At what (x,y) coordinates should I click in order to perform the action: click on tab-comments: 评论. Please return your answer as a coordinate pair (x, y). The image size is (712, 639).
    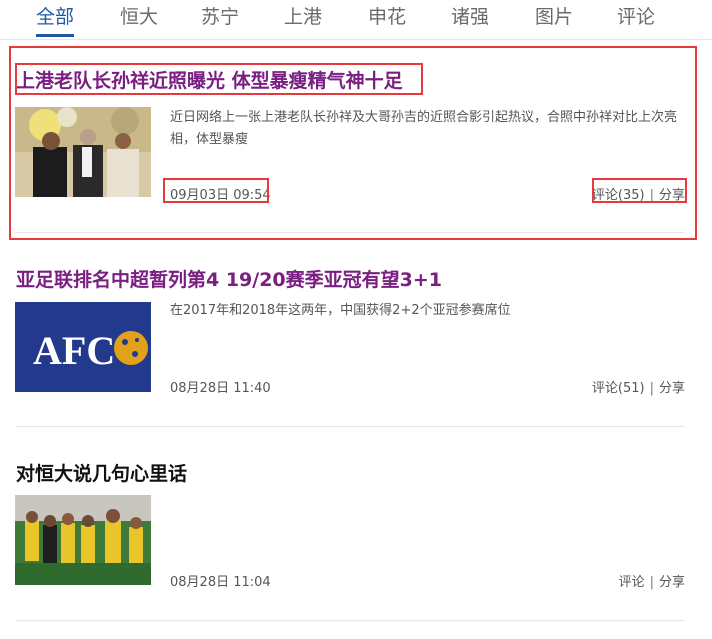
    Looking at the image, I should click on (636, 20).